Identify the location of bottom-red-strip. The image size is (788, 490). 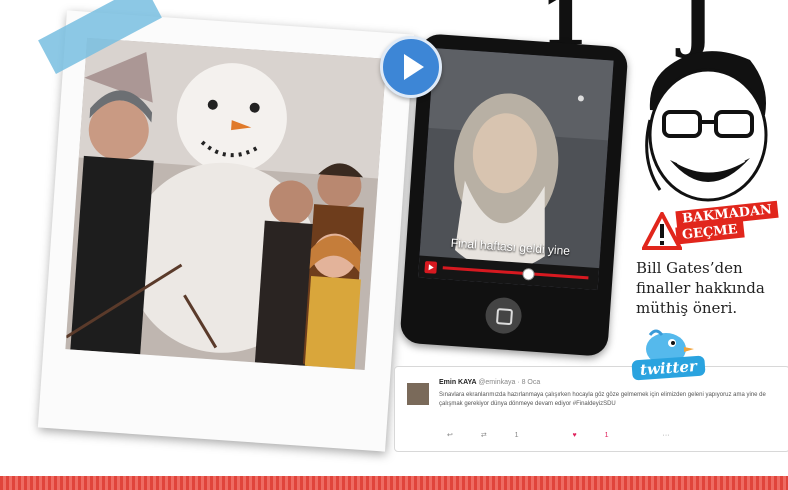
(394, 483).